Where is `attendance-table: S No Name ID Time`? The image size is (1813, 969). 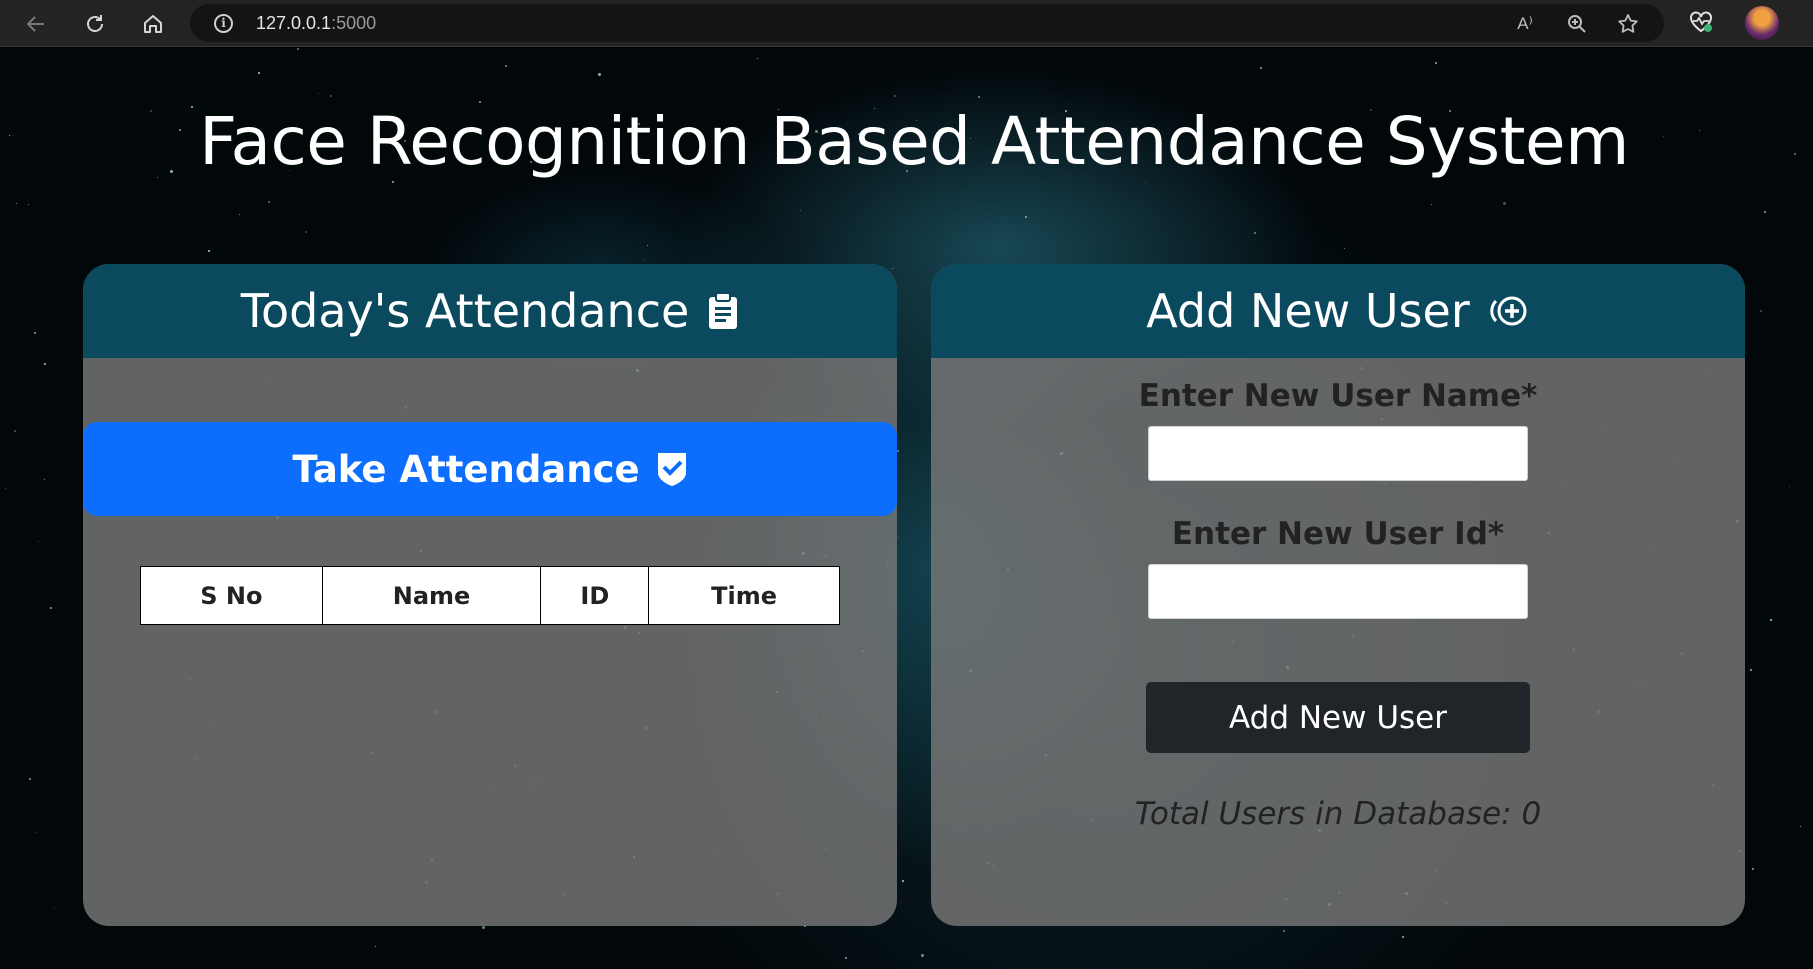 attendance-table: S No Name ID Time is located at coordinates (490, 595).